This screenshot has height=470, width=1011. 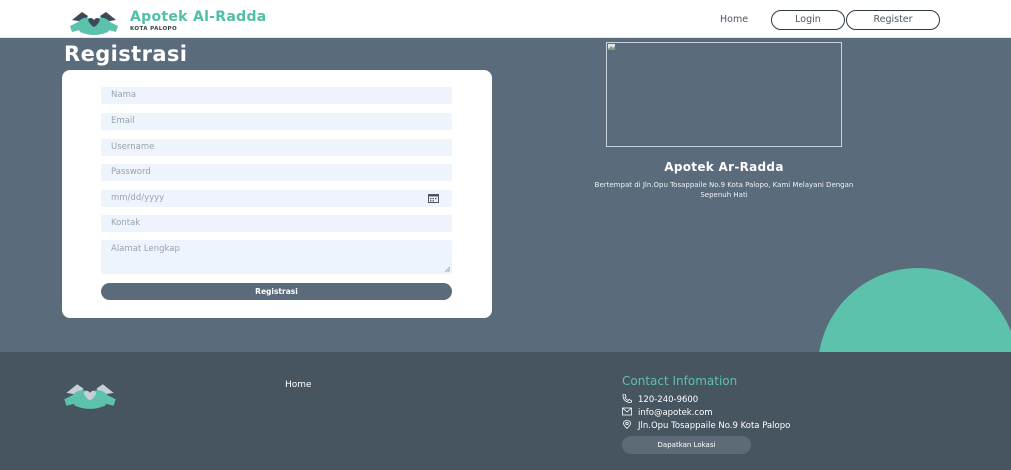 What do you see at coordinates (276, 95) in the screenshot?
I see `nama-field: Nama` at bounding box center [276, 95].